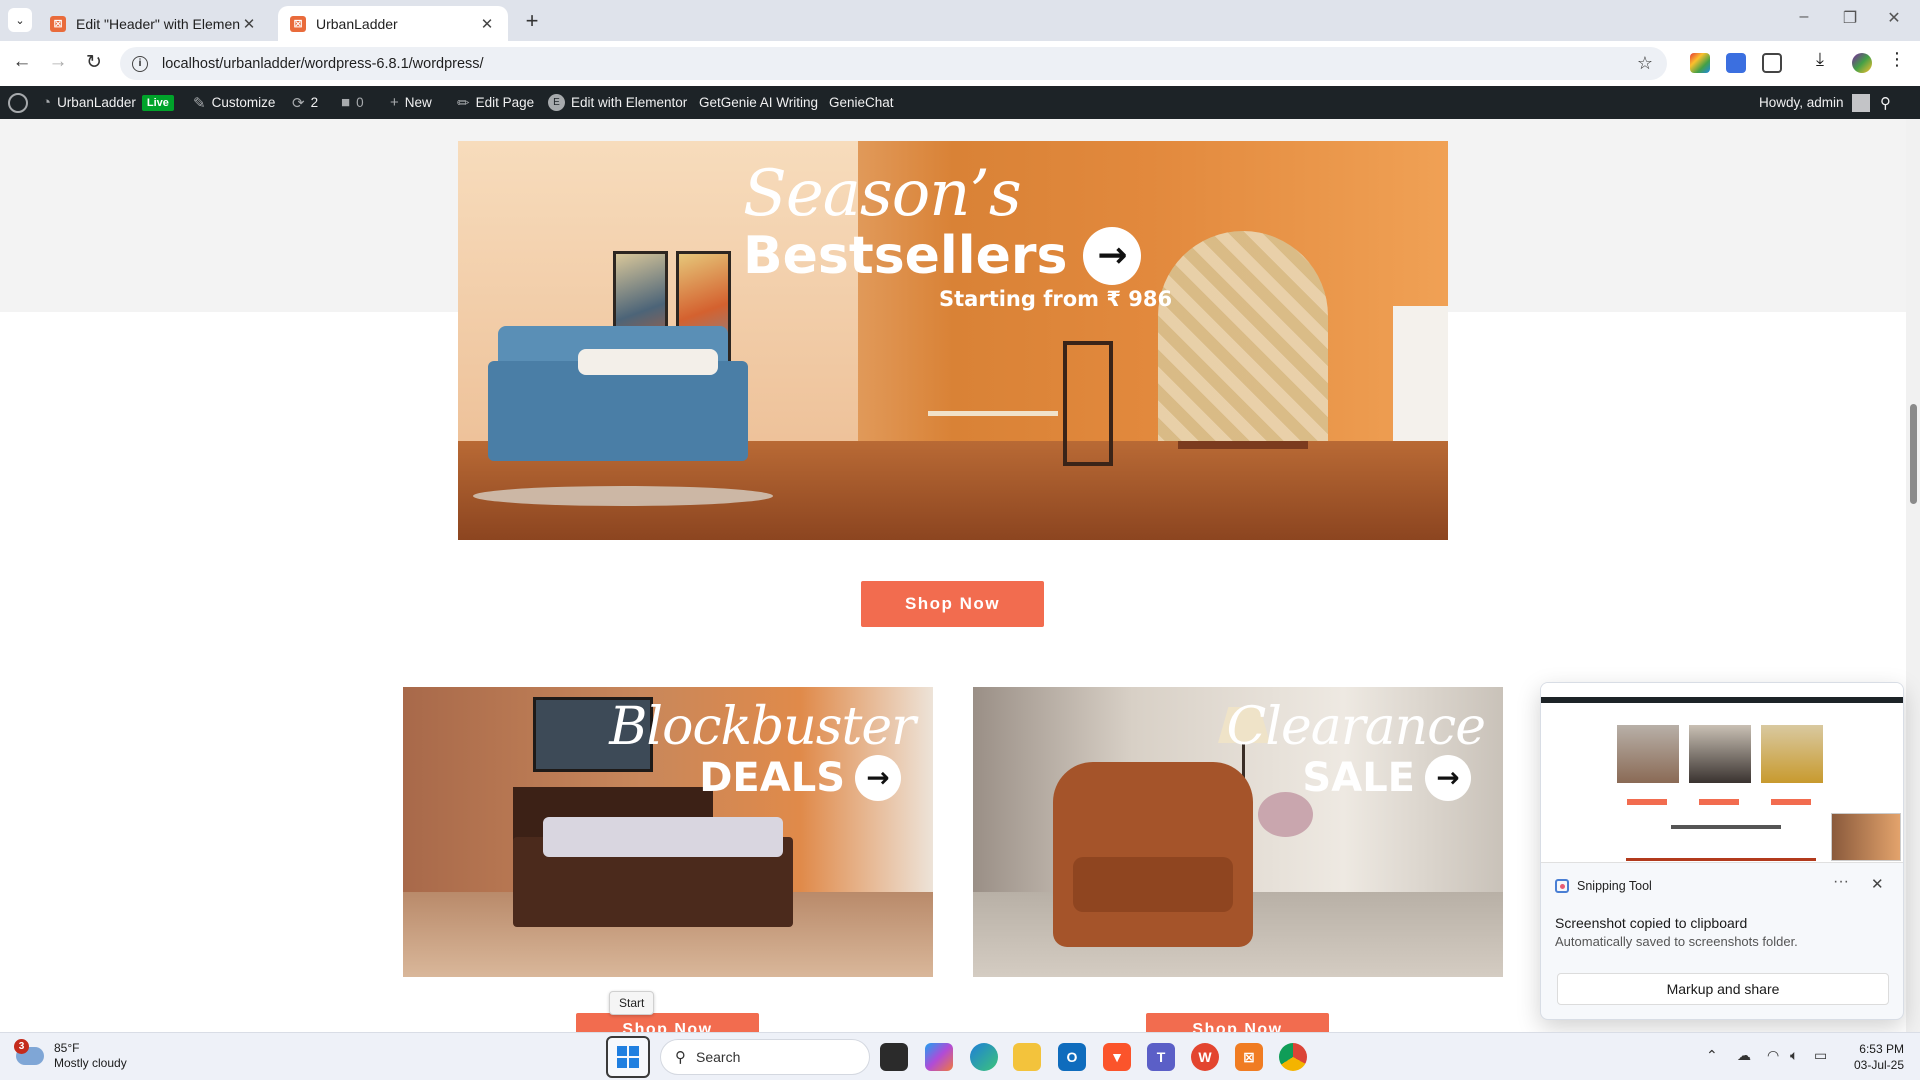 This screenshot has height=1080, width=1920. I want to click on customize-label: Customize, so click(243, 102).